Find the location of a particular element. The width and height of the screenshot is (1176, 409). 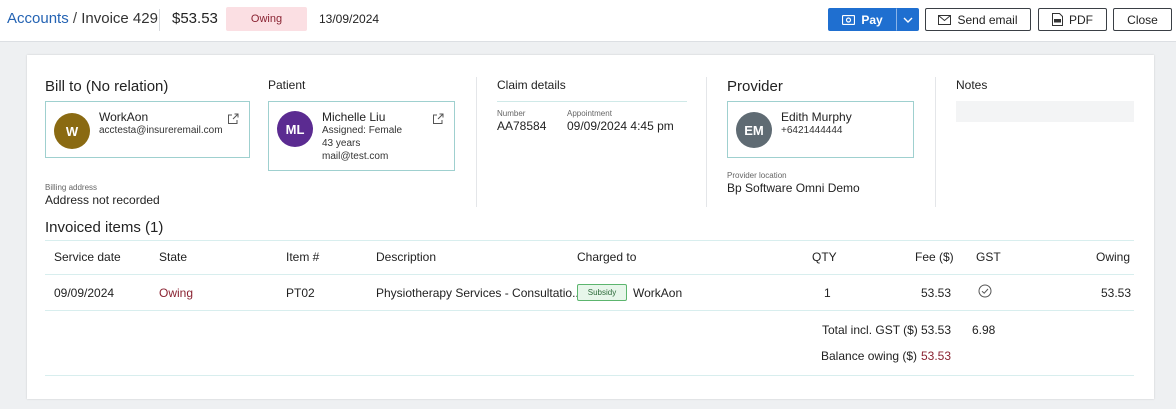

appointment-label: Appointment is located at coordinates (589, 113).